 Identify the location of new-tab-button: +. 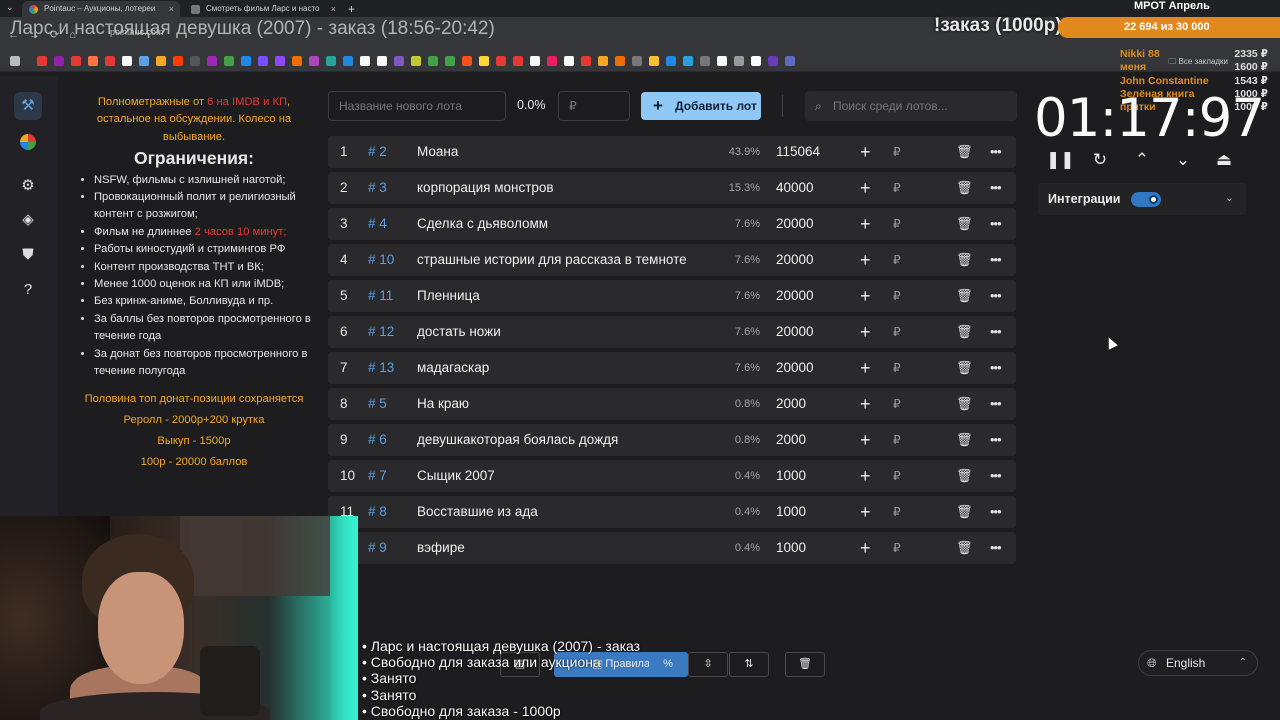
(352, 9).